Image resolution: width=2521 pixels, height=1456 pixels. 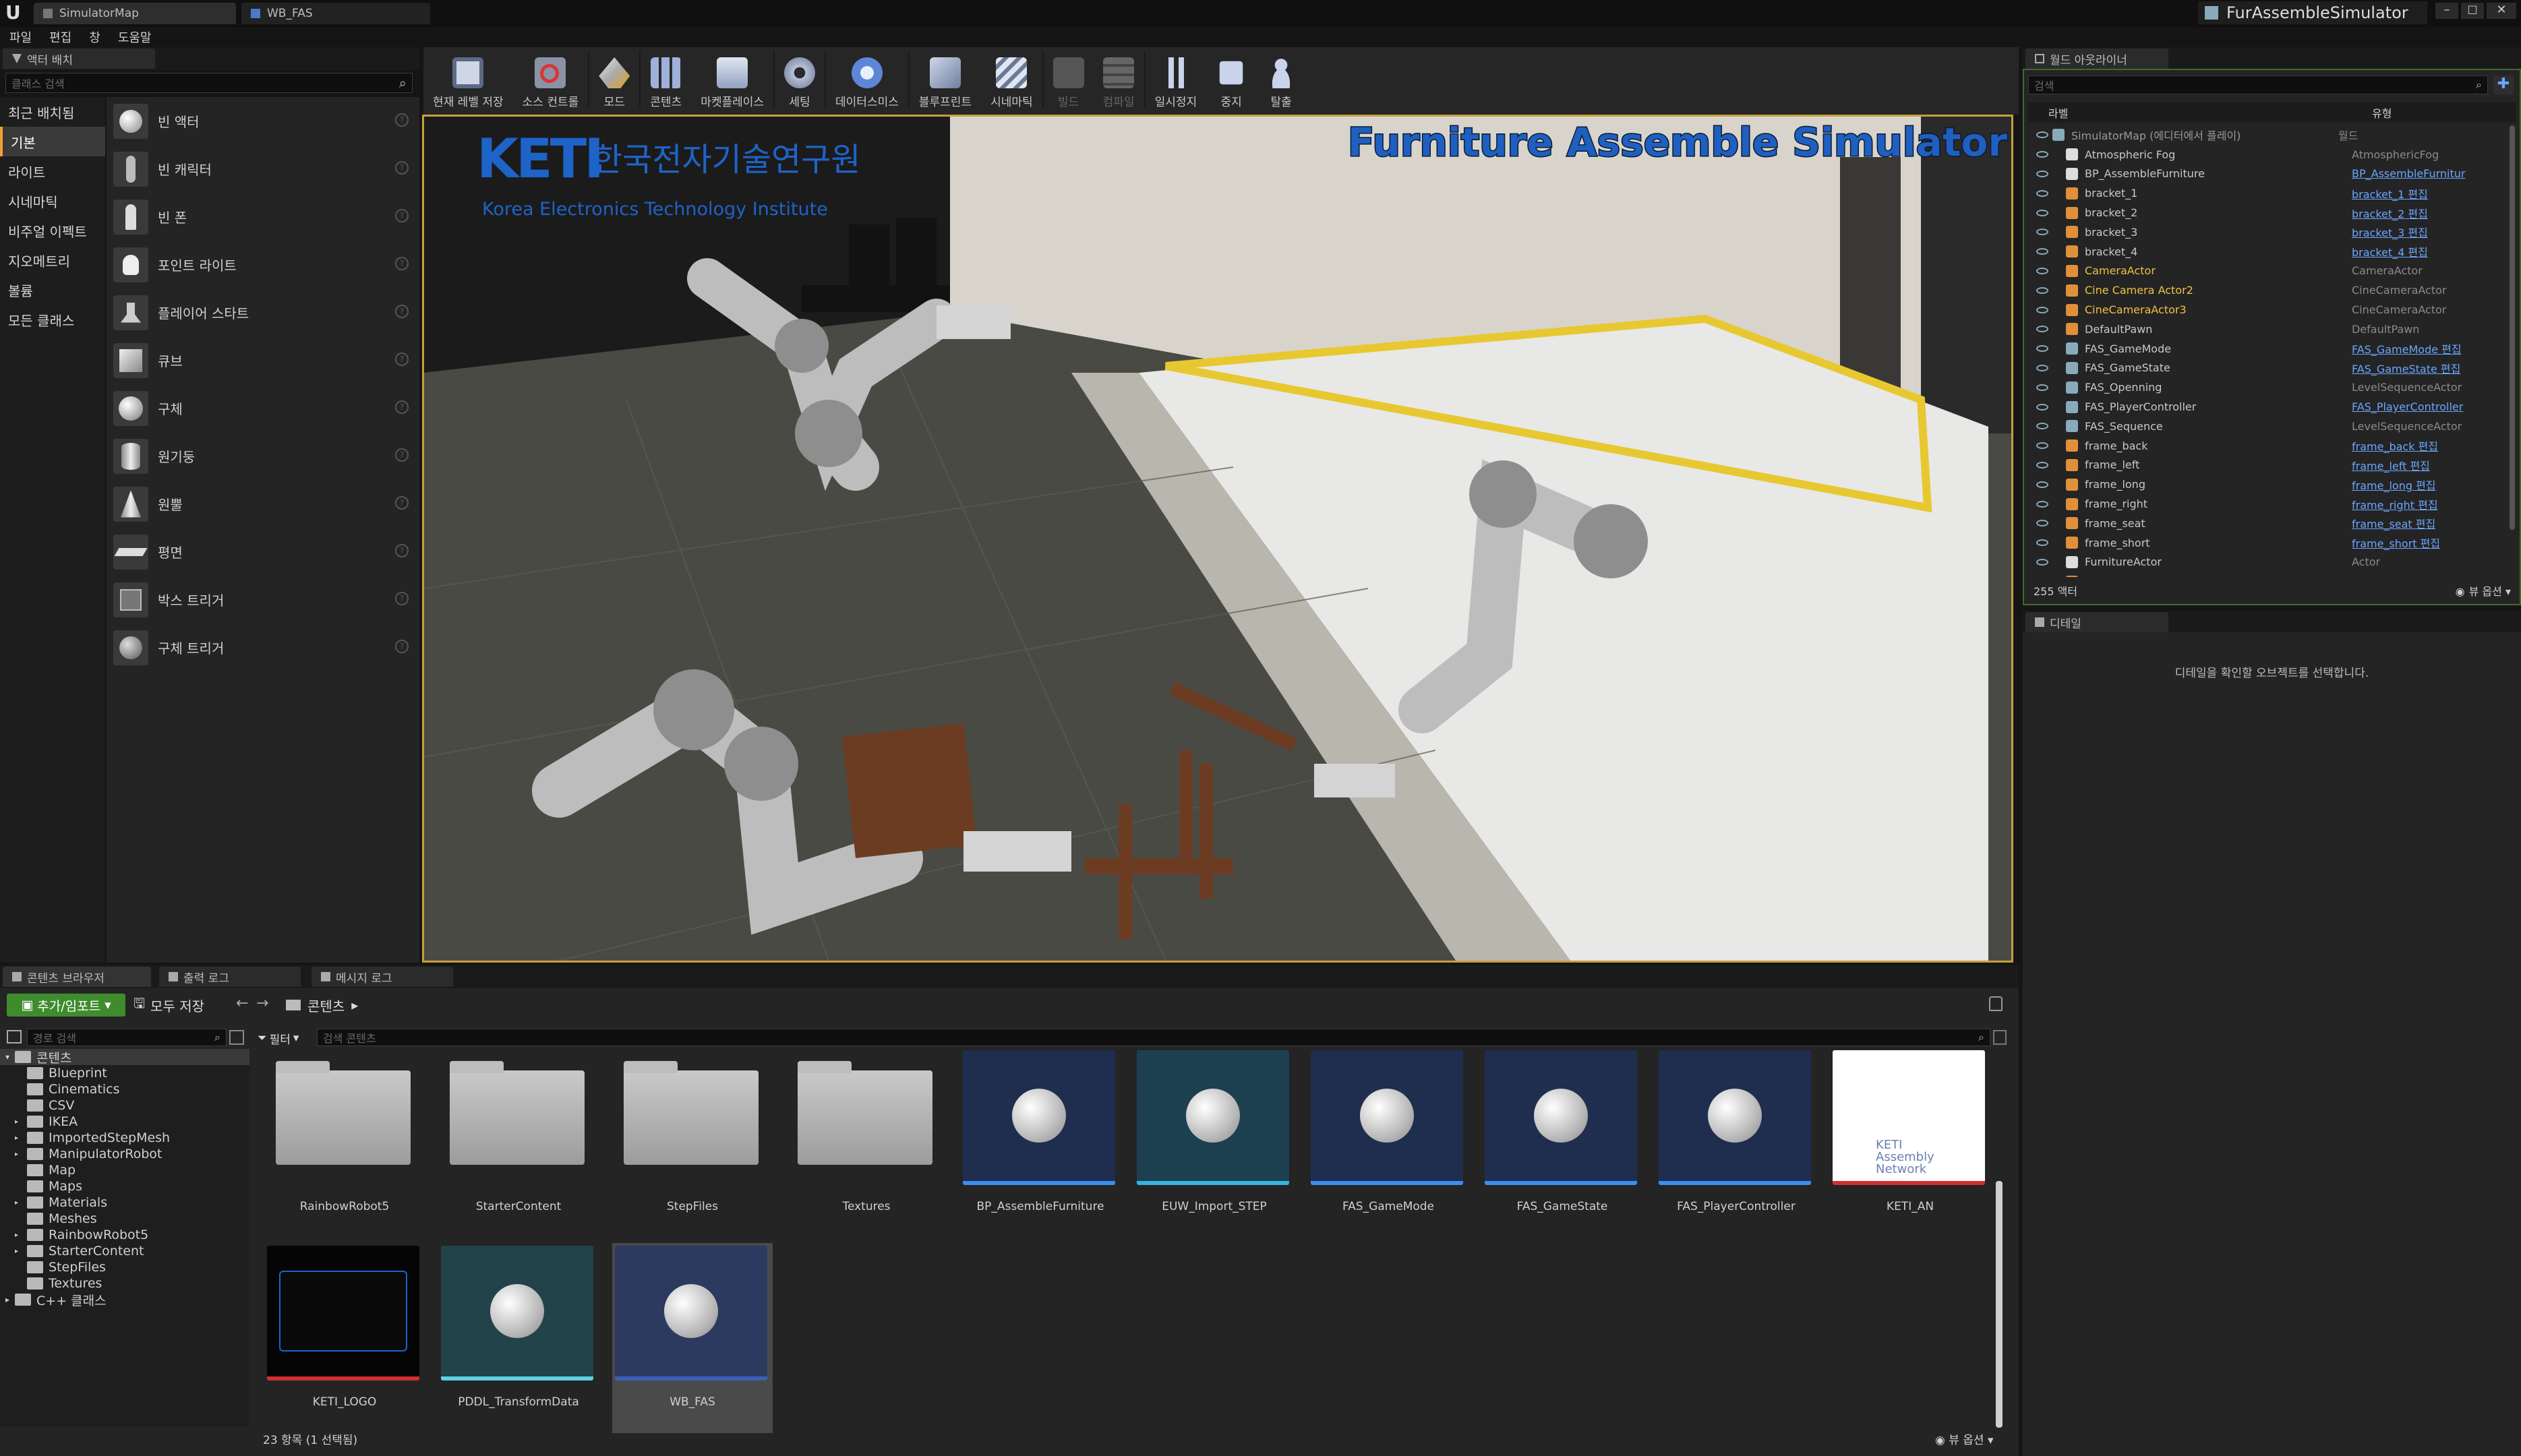 What do you see at coordinates (945, 78) in the screenshot?
I see `blueprints-button: 블루프린트` at bounding box center [945, 78].